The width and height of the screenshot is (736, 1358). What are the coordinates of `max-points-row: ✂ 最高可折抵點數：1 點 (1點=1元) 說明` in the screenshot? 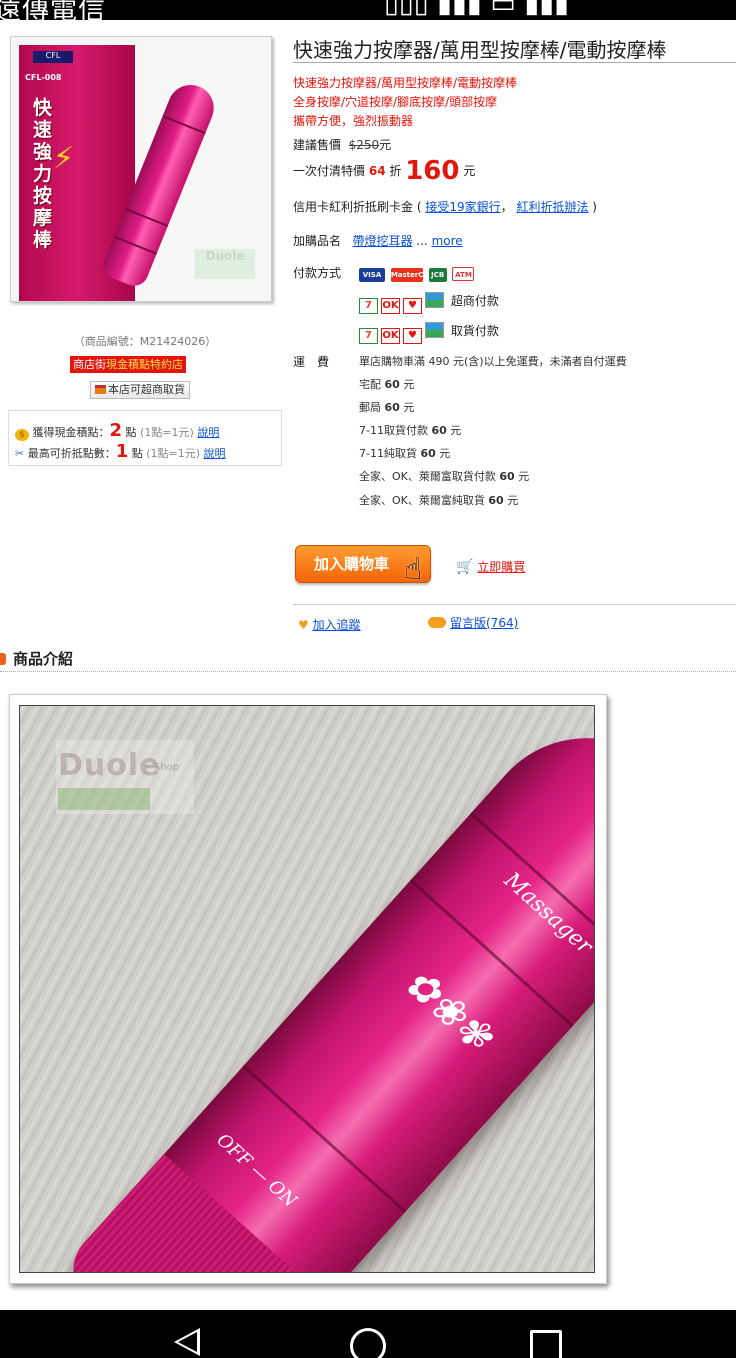 It's located at (120, 451).